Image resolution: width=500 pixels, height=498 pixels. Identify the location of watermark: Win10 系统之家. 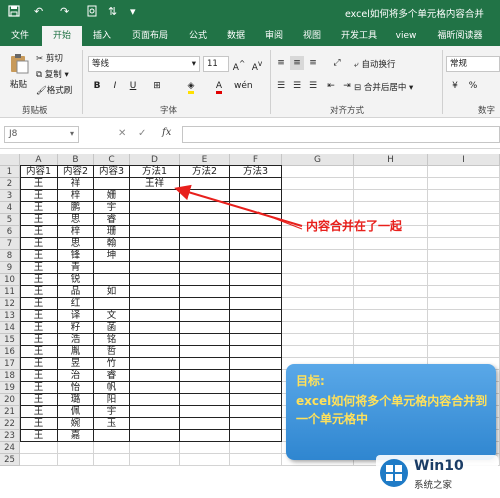
(437, 474).